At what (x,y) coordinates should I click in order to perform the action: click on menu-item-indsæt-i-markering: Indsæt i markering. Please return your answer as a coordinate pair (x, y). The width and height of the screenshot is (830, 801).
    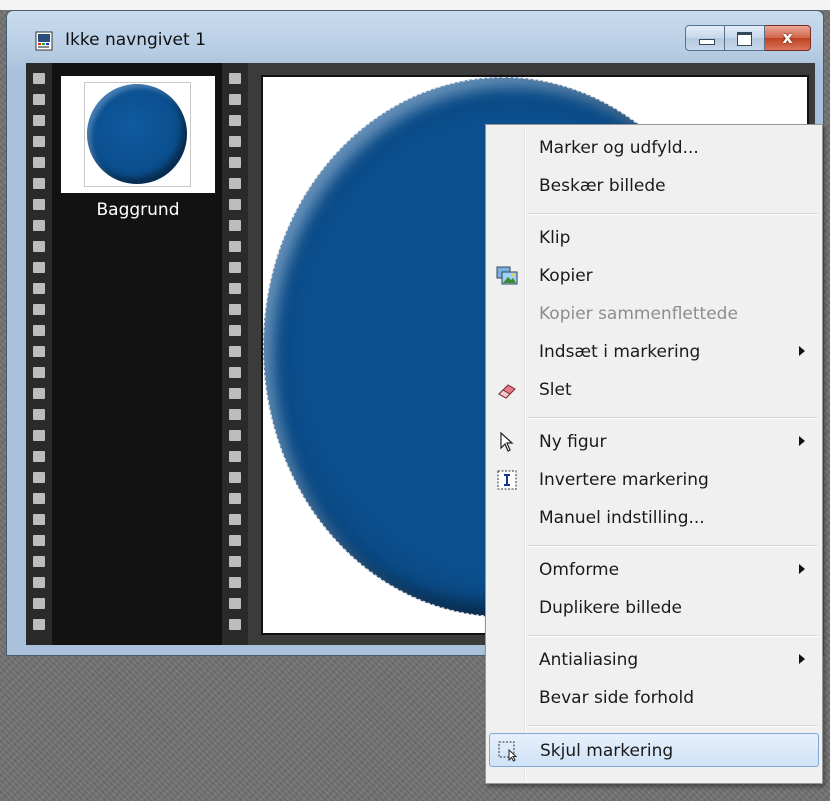
    Looking at the image, I should click on (654, 352).